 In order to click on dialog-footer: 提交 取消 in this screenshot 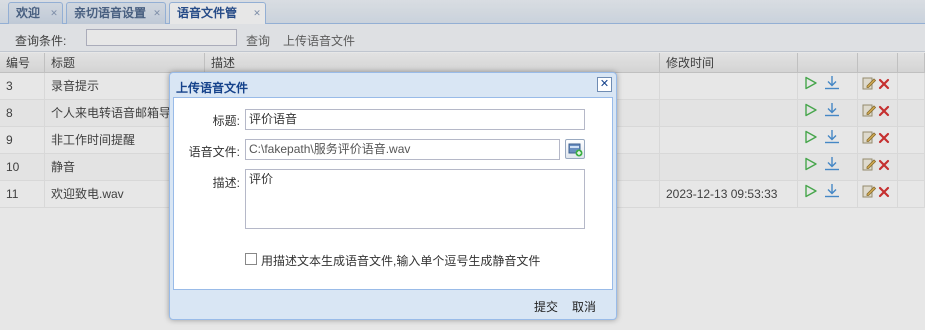, I will do `click(393, 305)`.